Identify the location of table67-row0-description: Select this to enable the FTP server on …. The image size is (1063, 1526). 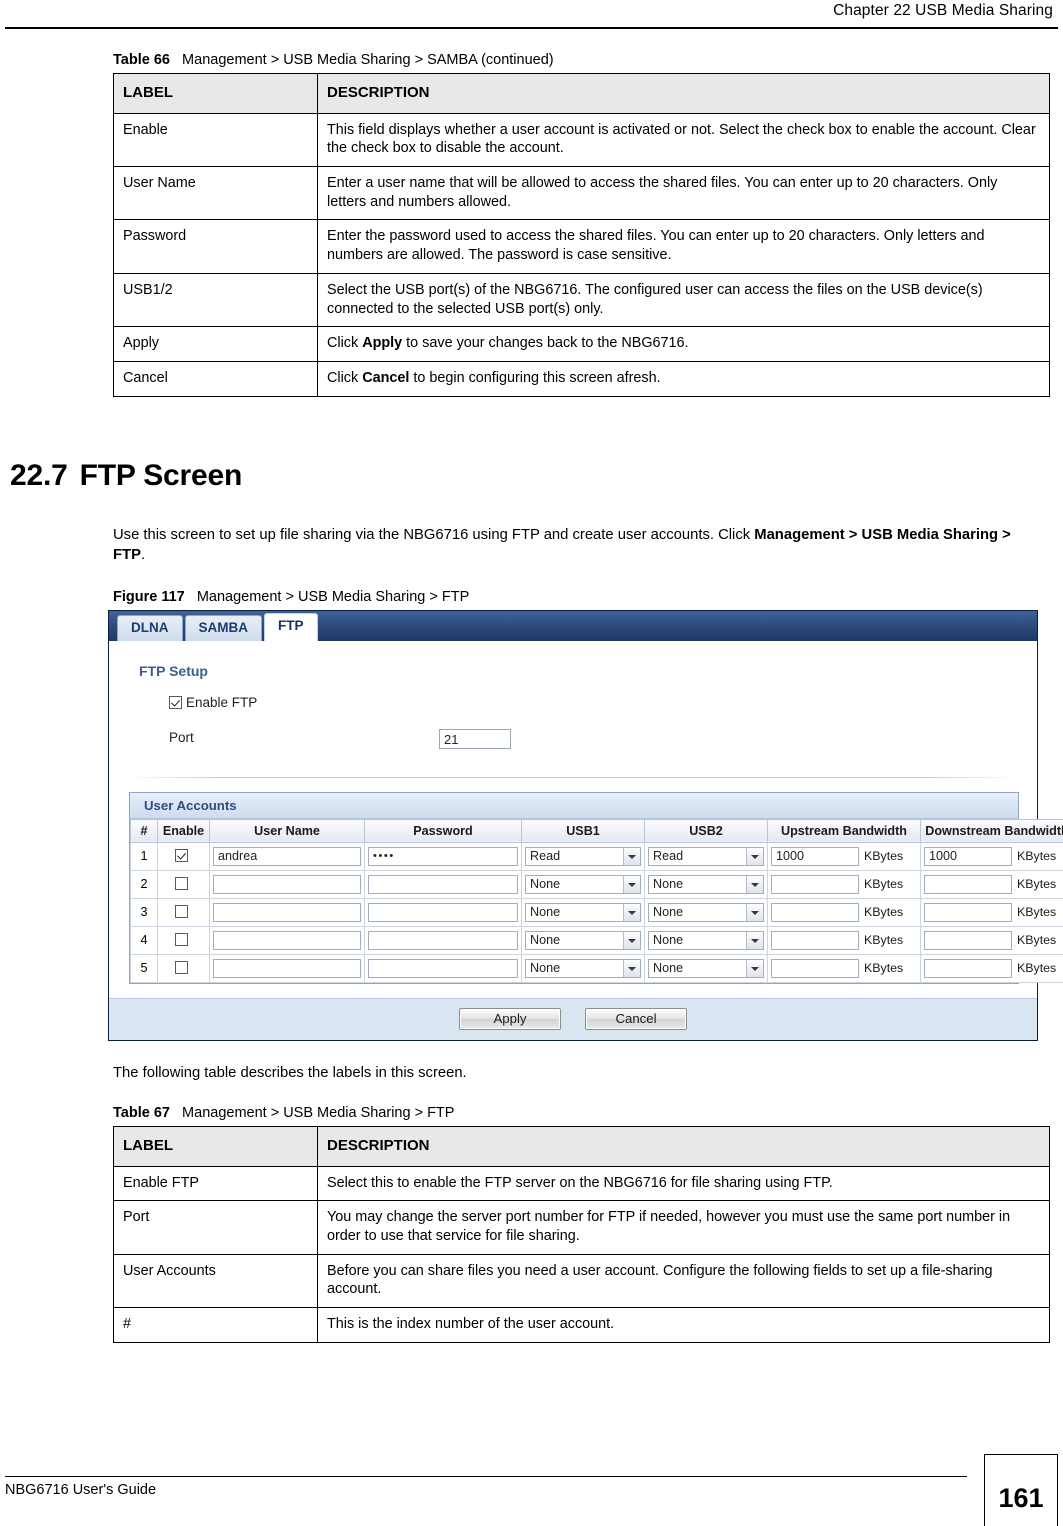
(684, 1183).